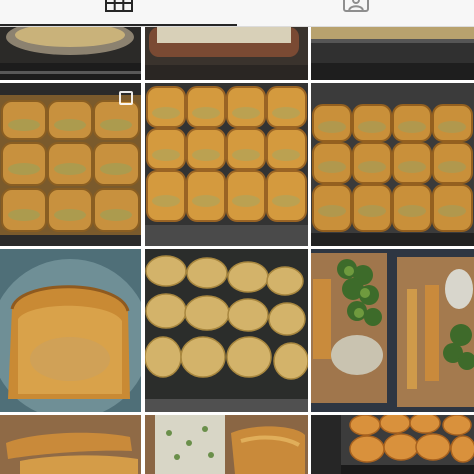 This screenshot has width=474, height=474. Describe the element at coordinates (356, 8) in the screenshot. I see `person-tag-icon` at that location.